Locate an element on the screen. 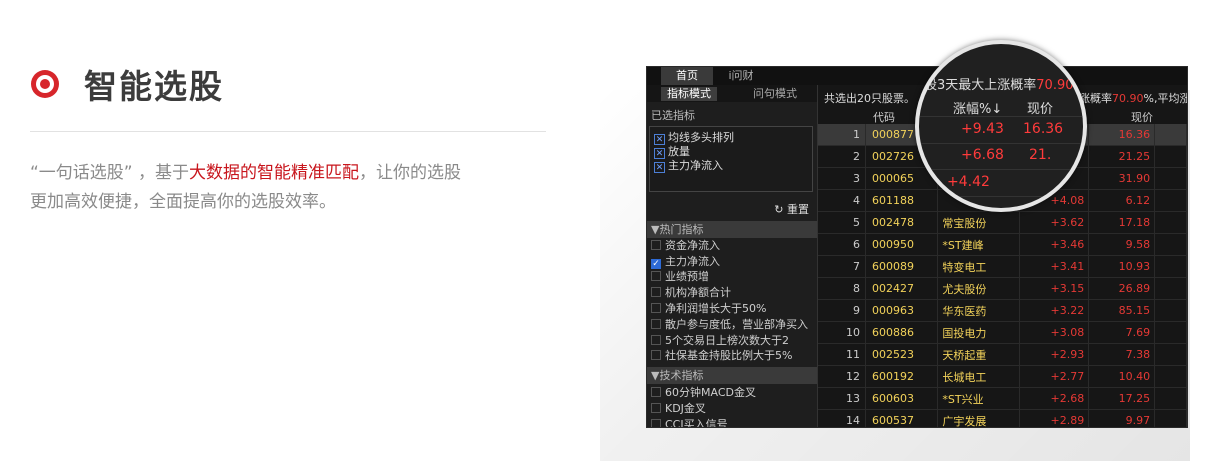  lens-price: 21. is located at coordinates (1040, 155).